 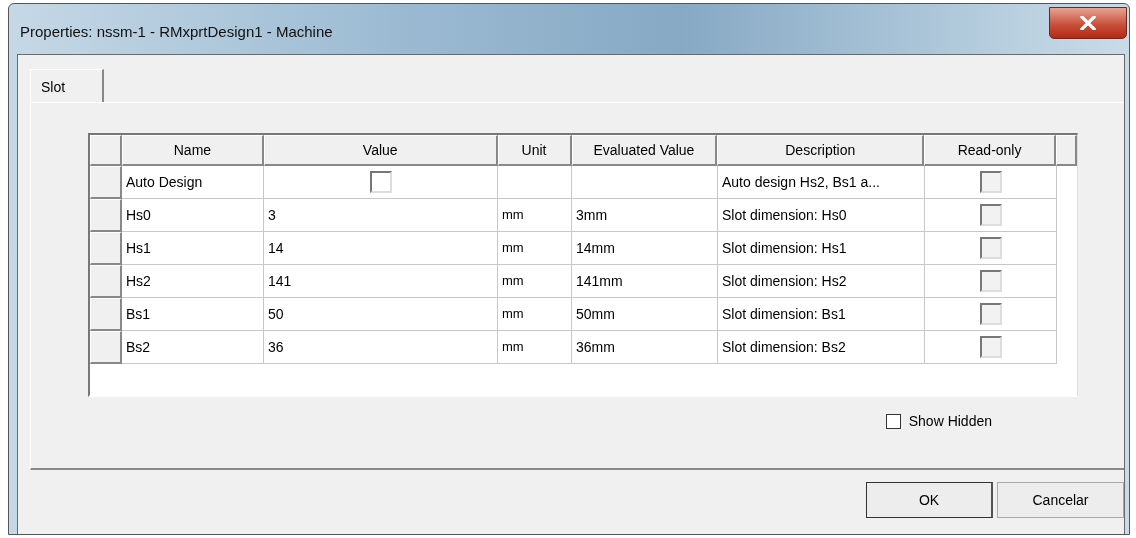 I want to click on close-icon, so click(x=1088, y=23).